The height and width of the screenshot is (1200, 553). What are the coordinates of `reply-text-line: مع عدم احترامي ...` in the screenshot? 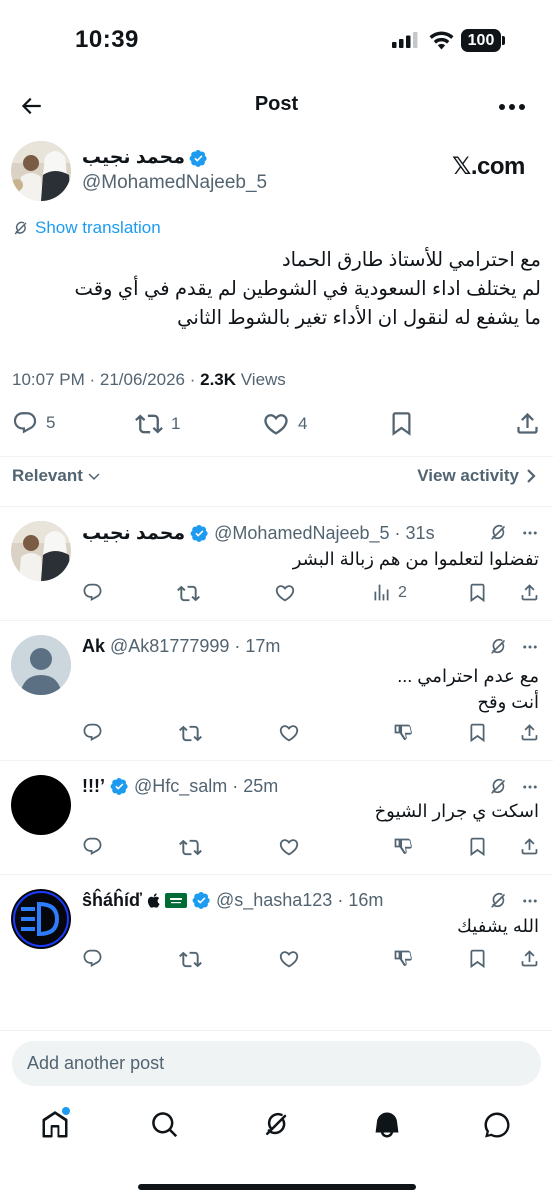 It's located at (468, 676).